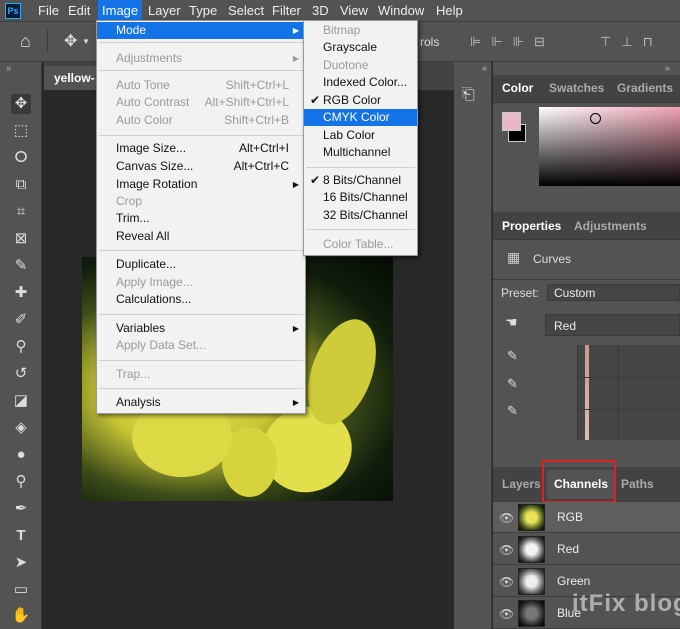  I want to click on history-brush-icon: ↺, so click(21, 374).